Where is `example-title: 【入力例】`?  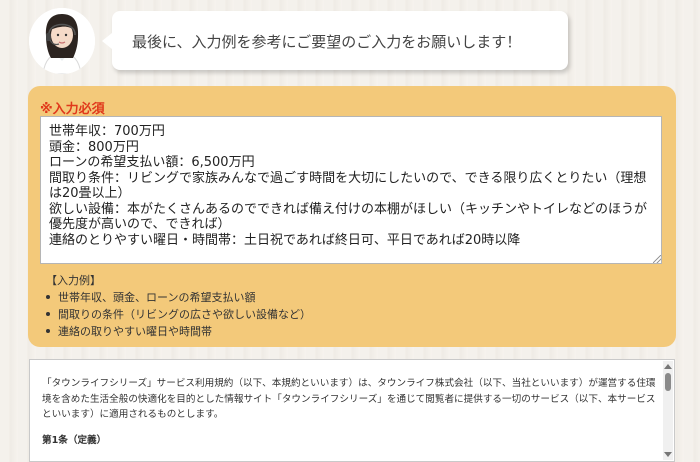
example-title: 【入力例】 is located at coordinates (73, 280).